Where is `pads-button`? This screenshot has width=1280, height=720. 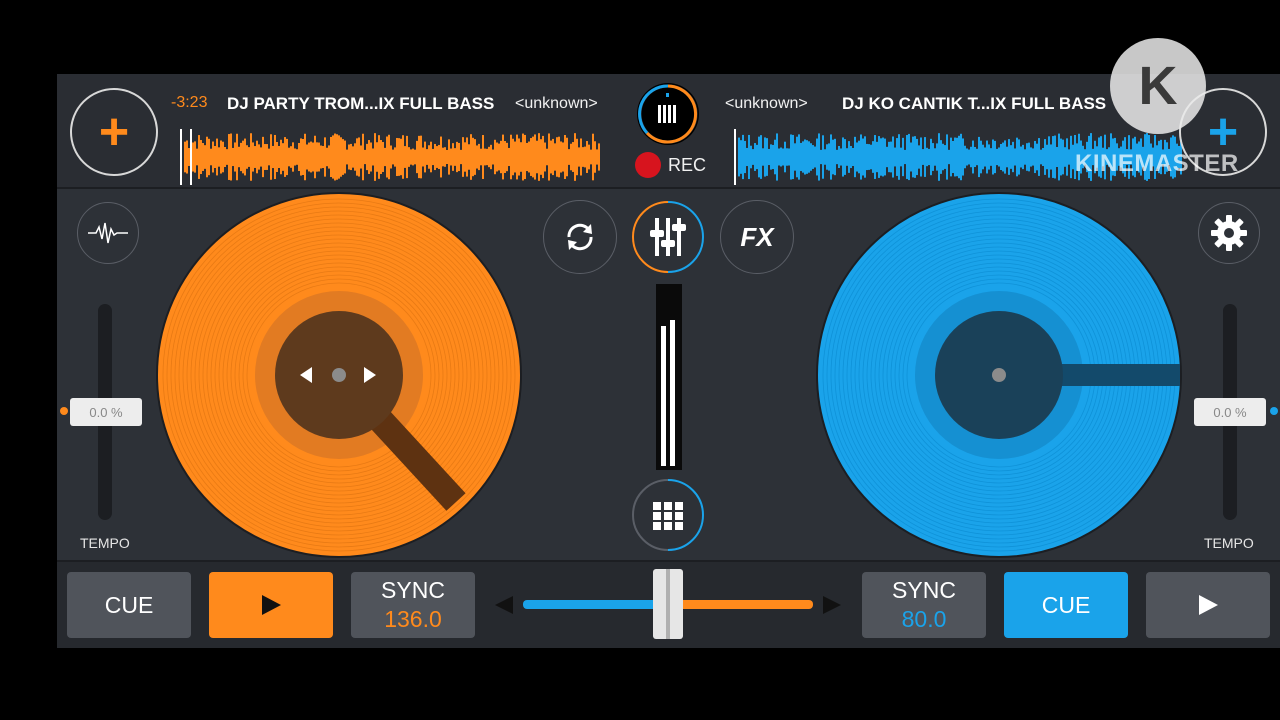
pads-button is located at coordinates (668, 515).